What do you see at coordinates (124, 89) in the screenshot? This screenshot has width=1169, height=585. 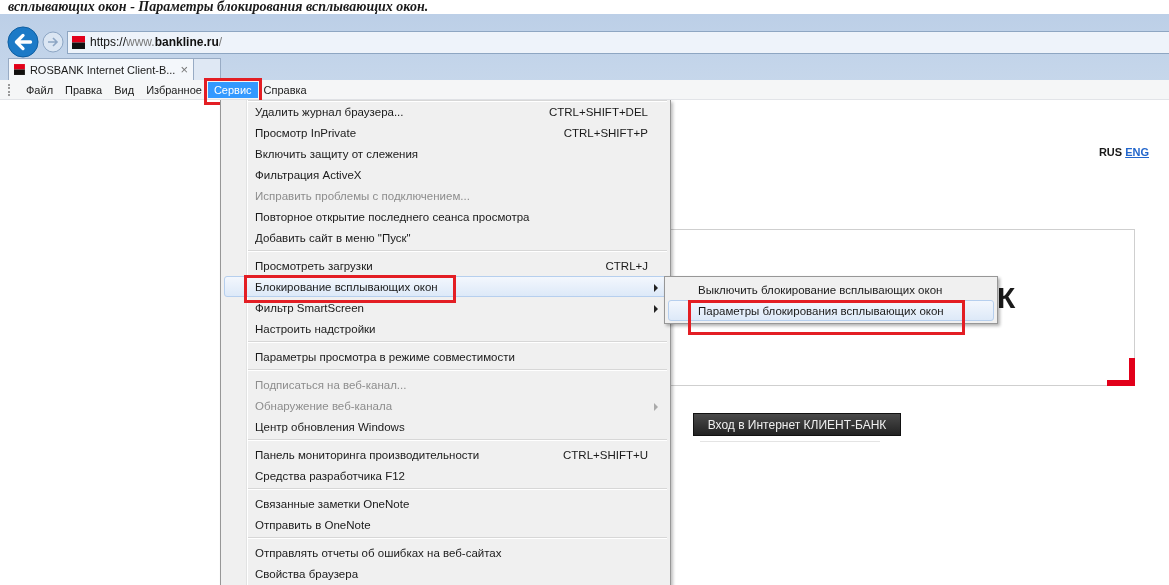 I see `menu-bar-item: Вид` at bounding box center [124, 89].